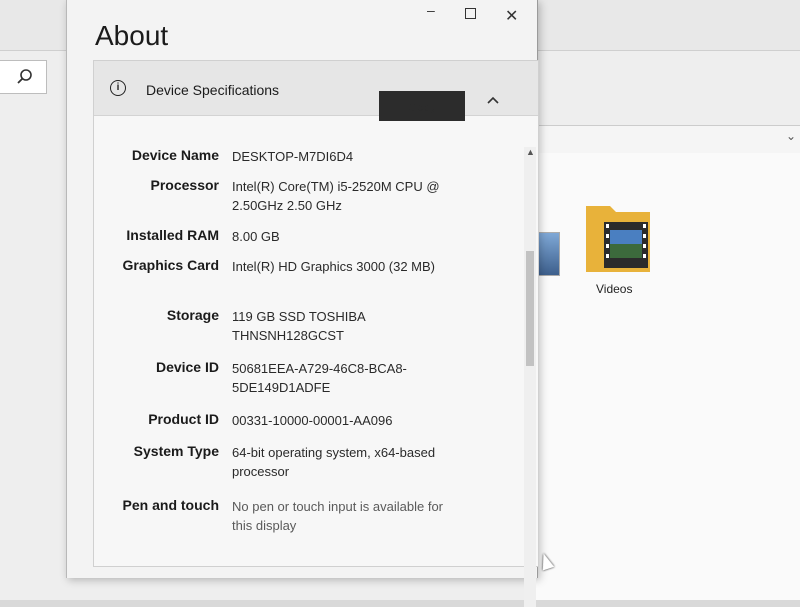 The image size is (800, 607). Describe the element at coordinates (132, 35) in the screenshot. I see `page-title: About` at that location.